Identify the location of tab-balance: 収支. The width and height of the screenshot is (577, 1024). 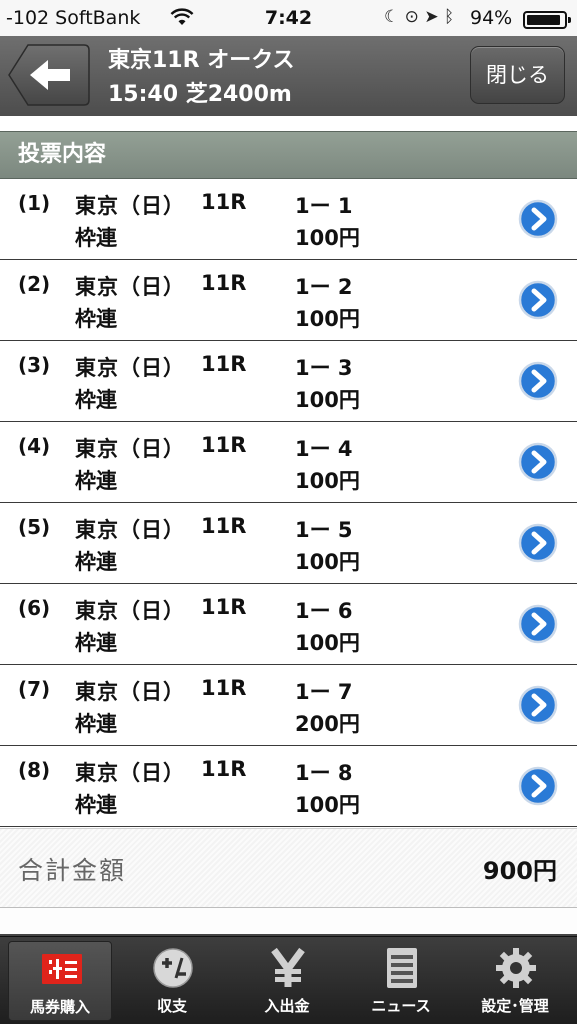
(172, 981).